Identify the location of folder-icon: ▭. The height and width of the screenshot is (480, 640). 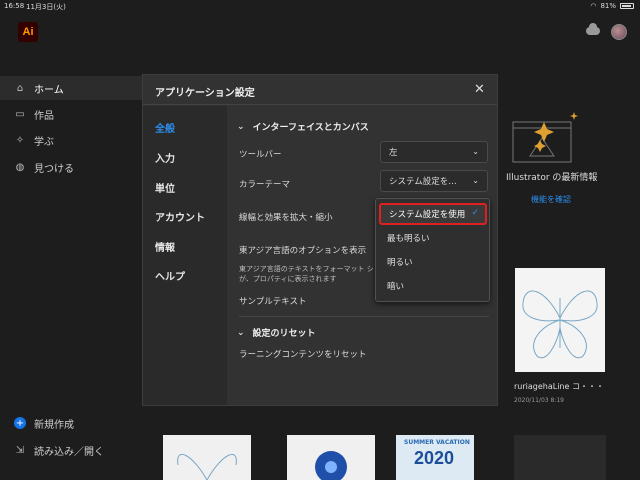
(20, 114).